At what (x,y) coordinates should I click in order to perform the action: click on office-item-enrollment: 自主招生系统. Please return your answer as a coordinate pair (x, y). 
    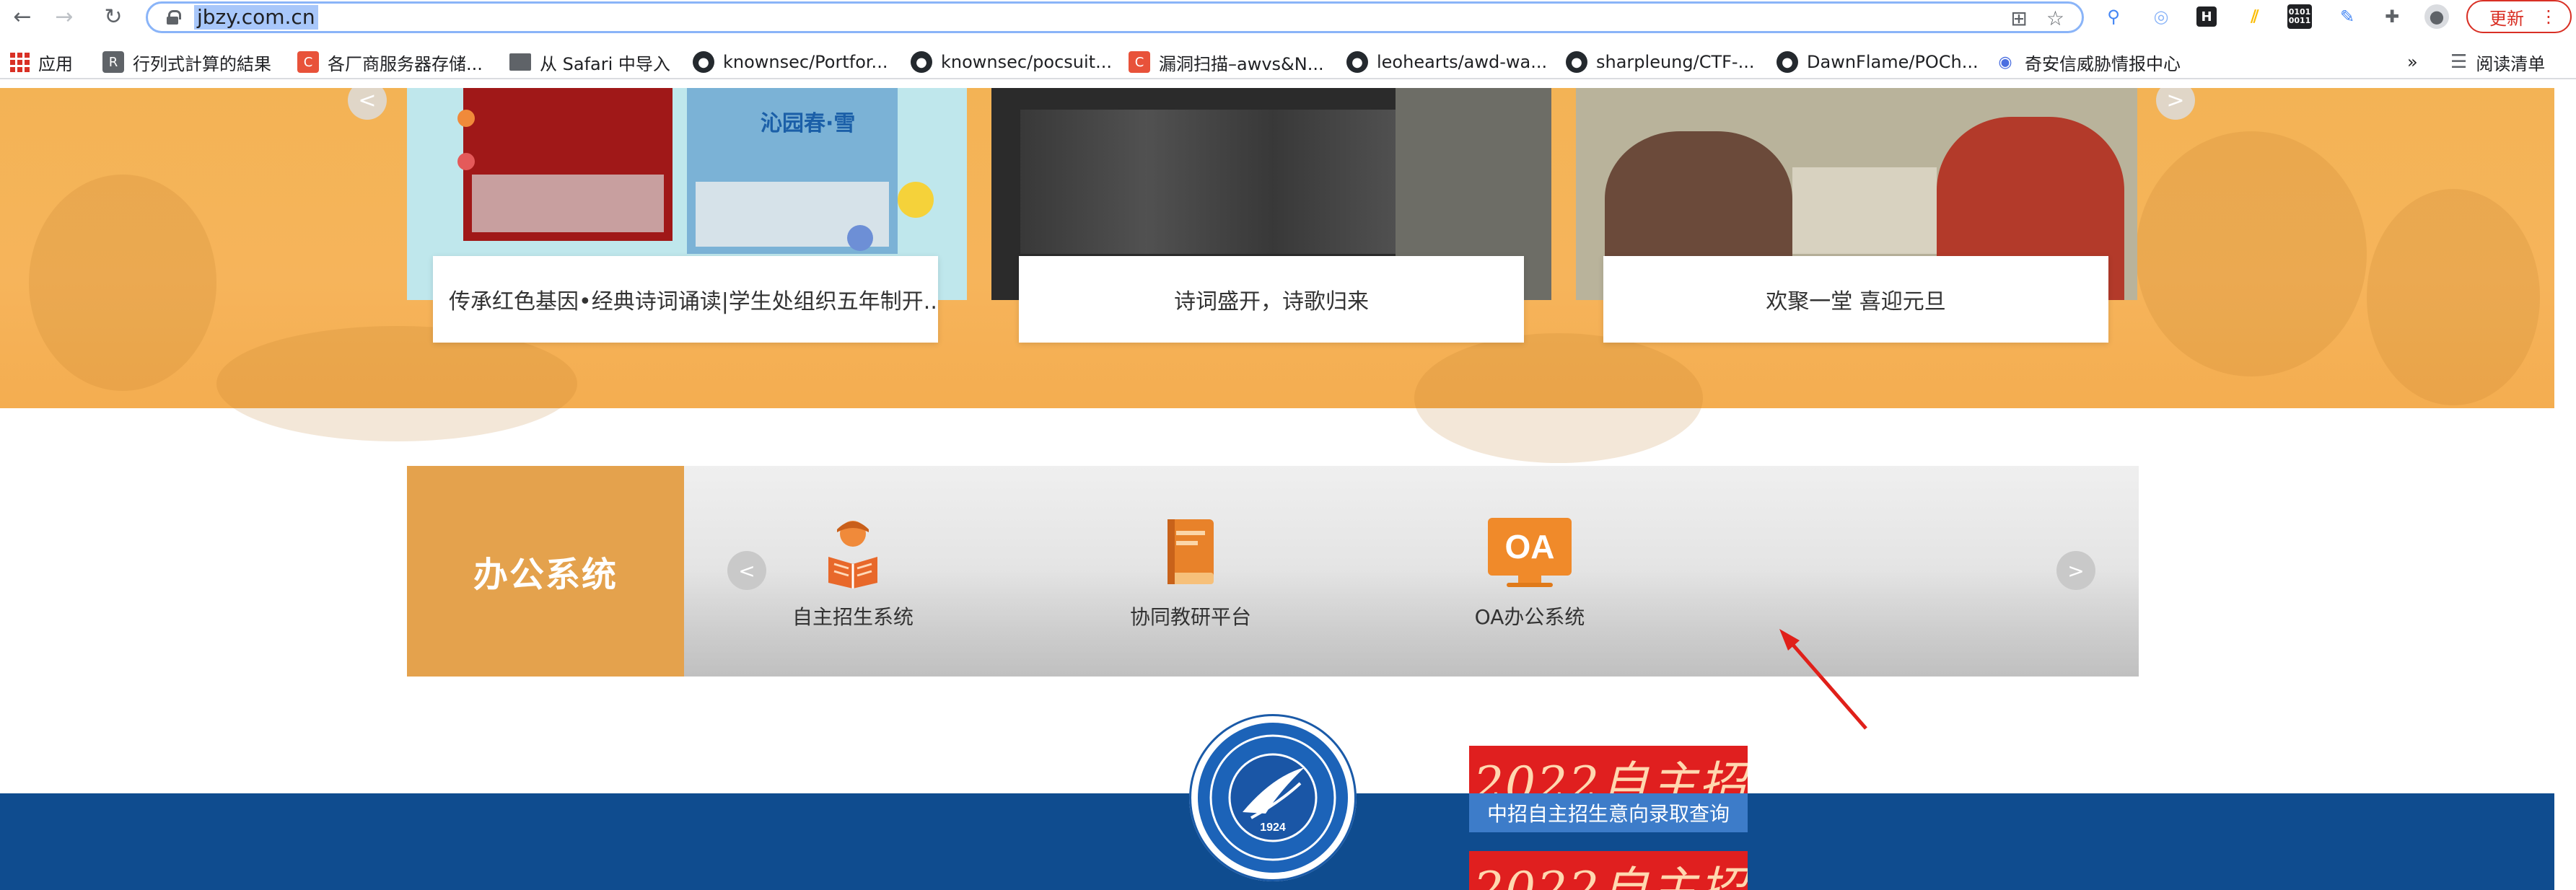
    Looking at the image, I should click on (853, 573).